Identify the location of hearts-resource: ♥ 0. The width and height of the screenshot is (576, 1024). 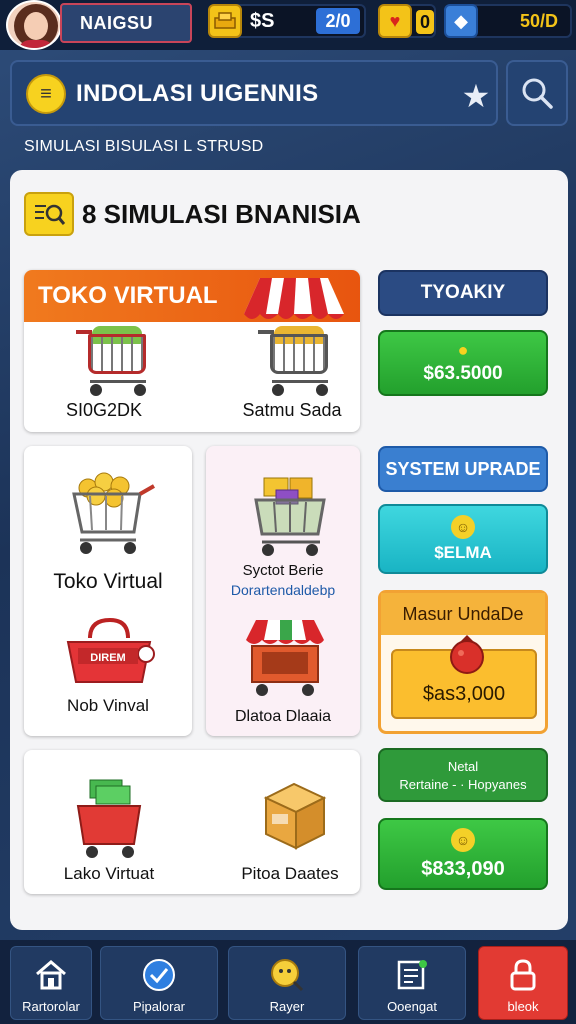
(407, 21).